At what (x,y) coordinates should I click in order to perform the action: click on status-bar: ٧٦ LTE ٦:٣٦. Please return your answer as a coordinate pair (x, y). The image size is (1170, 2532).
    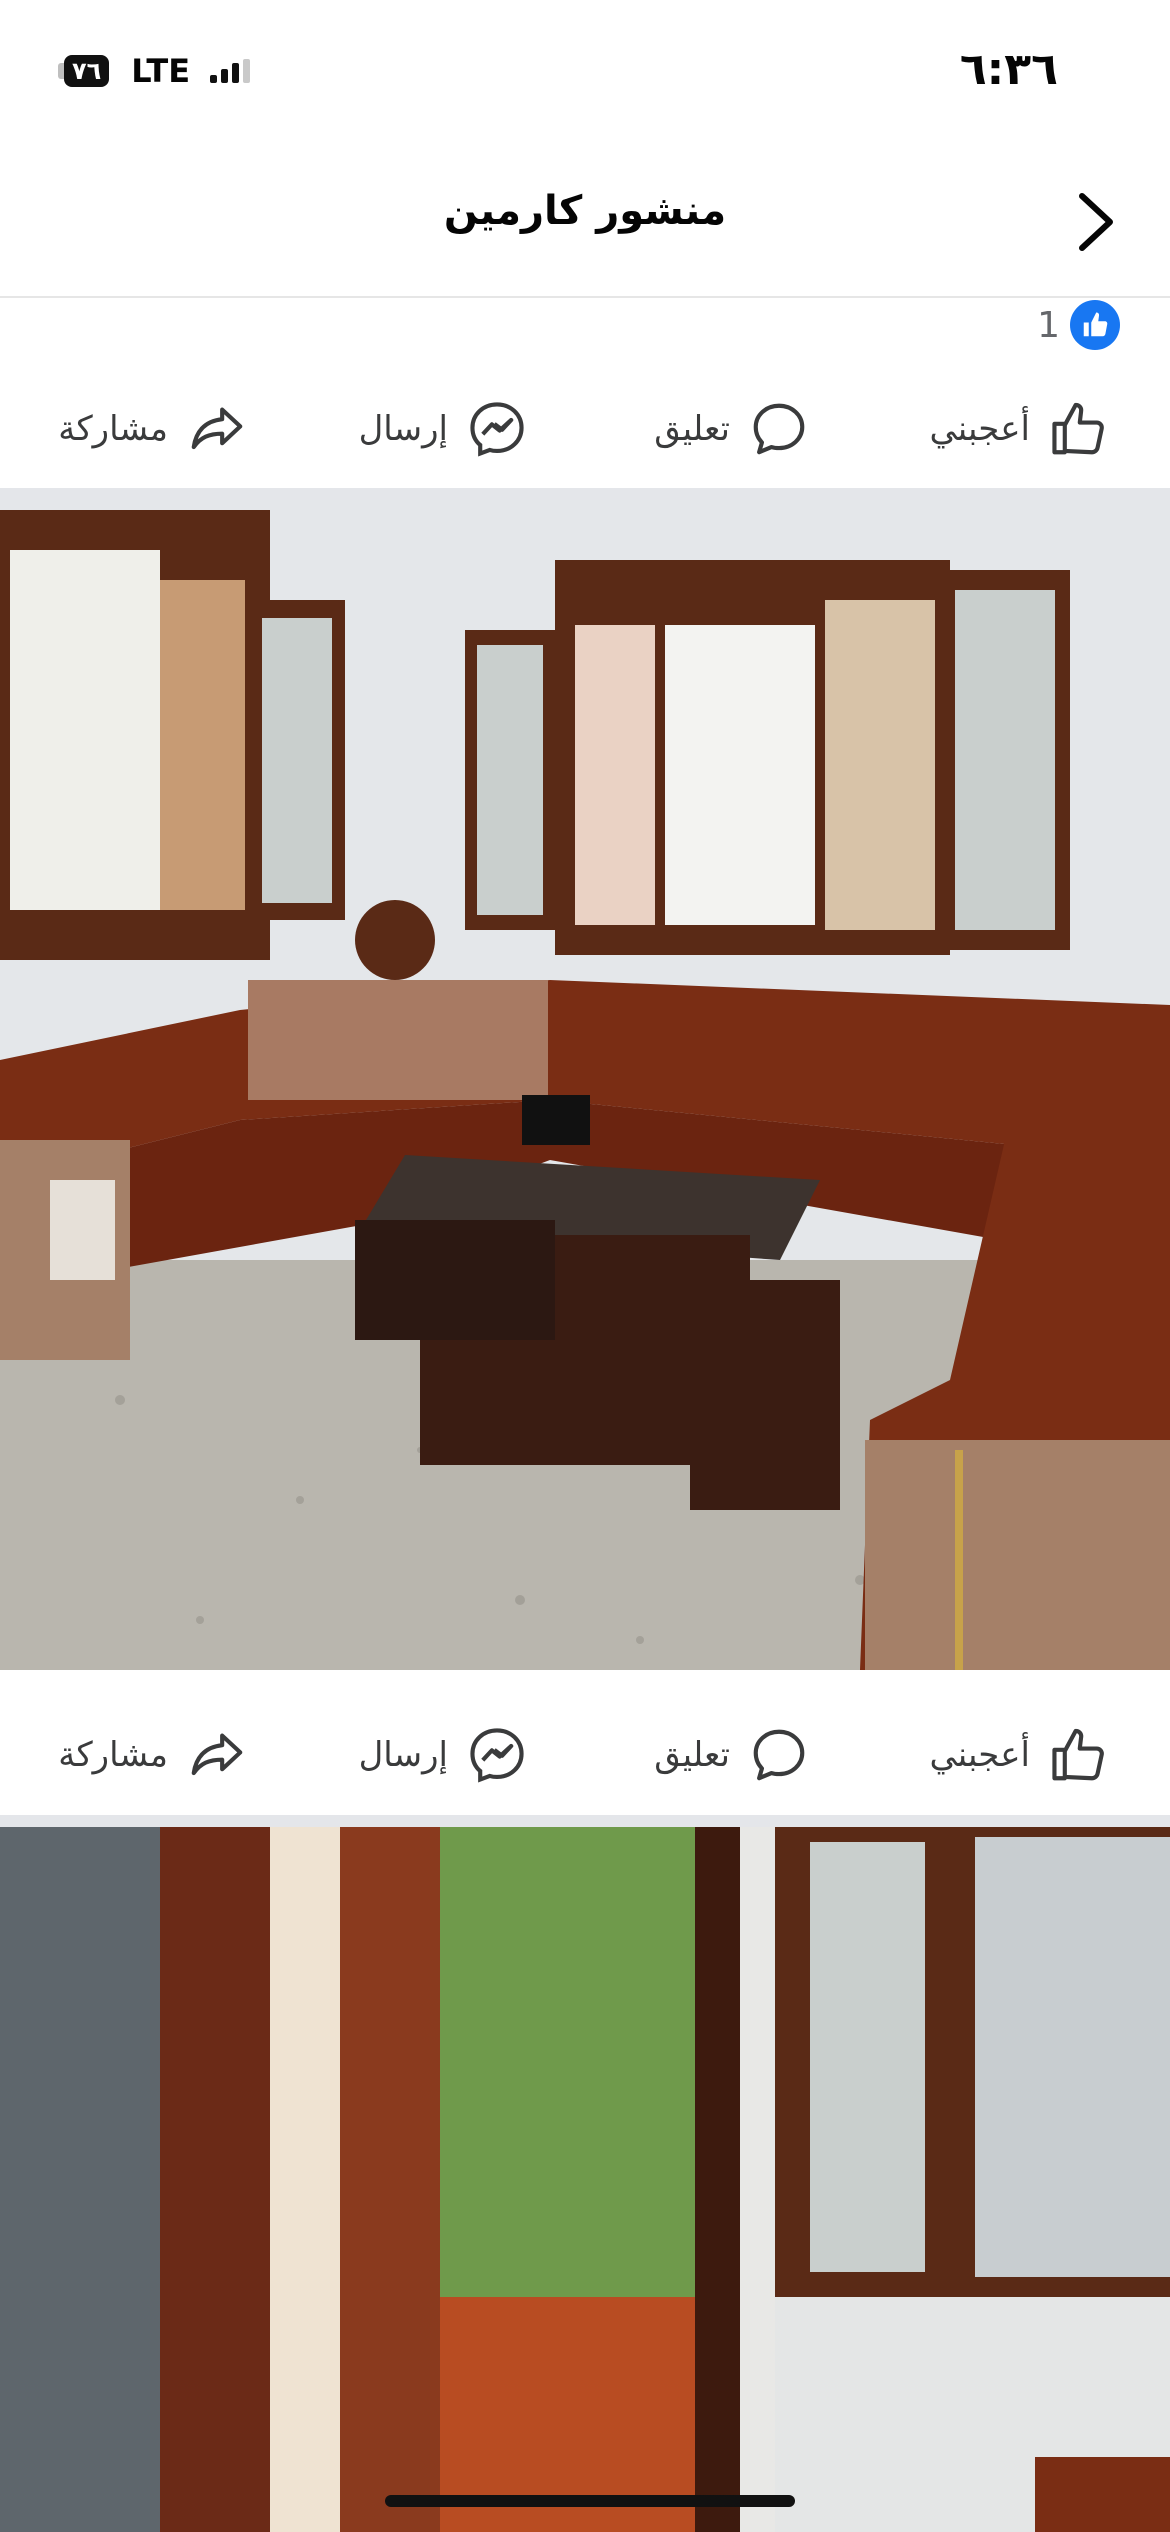
    Looking at the image, I should click on (585, 75).